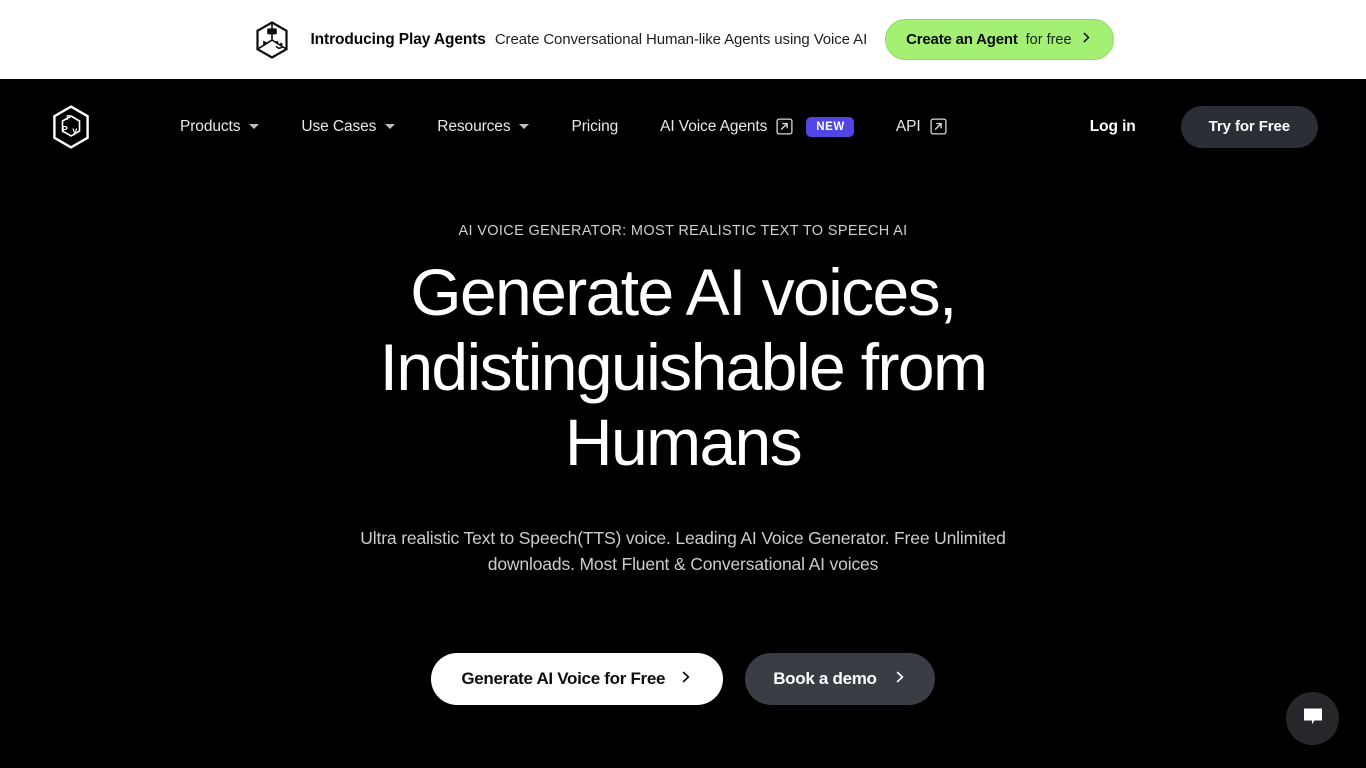 This screenshot has width=1366, height=768. Describe the element at coordinates (339, 126) in the screenshot. I see `nav-item-label: Use Cases` at that location.